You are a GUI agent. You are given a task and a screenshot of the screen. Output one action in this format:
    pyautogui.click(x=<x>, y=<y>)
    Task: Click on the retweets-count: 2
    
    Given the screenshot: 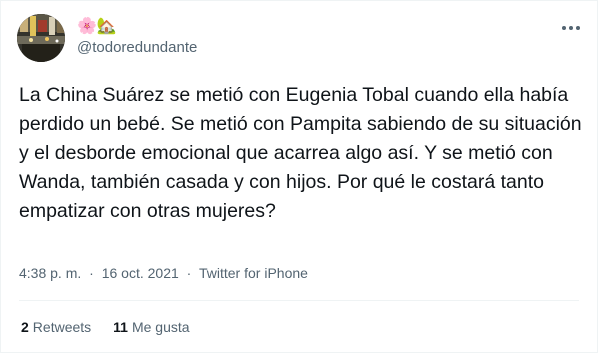 What is the action you would take?
    pyautogui.click(x=25, y=327)
    